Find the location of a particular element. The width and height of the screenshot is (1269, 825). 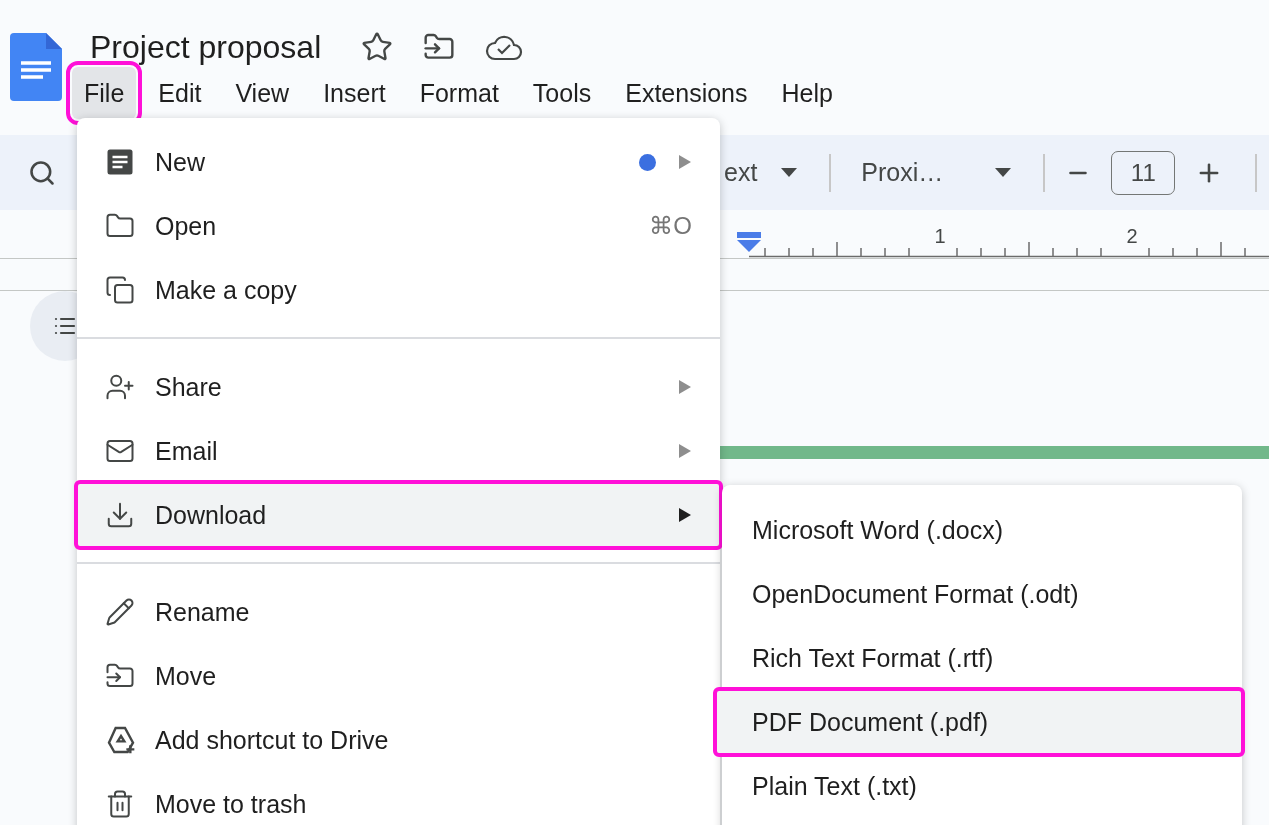

menu-item: New is located at coordinates (398, 162).